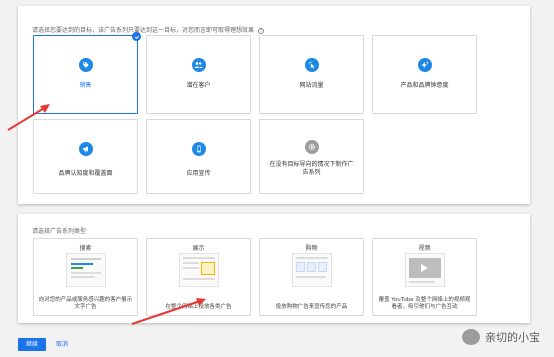 Image resolution: width=554 pixels, height=357 pixels. Describe the element at coordinates (198, 173) in the screenshot. I see `goal-label: 应用宣传` at that location.